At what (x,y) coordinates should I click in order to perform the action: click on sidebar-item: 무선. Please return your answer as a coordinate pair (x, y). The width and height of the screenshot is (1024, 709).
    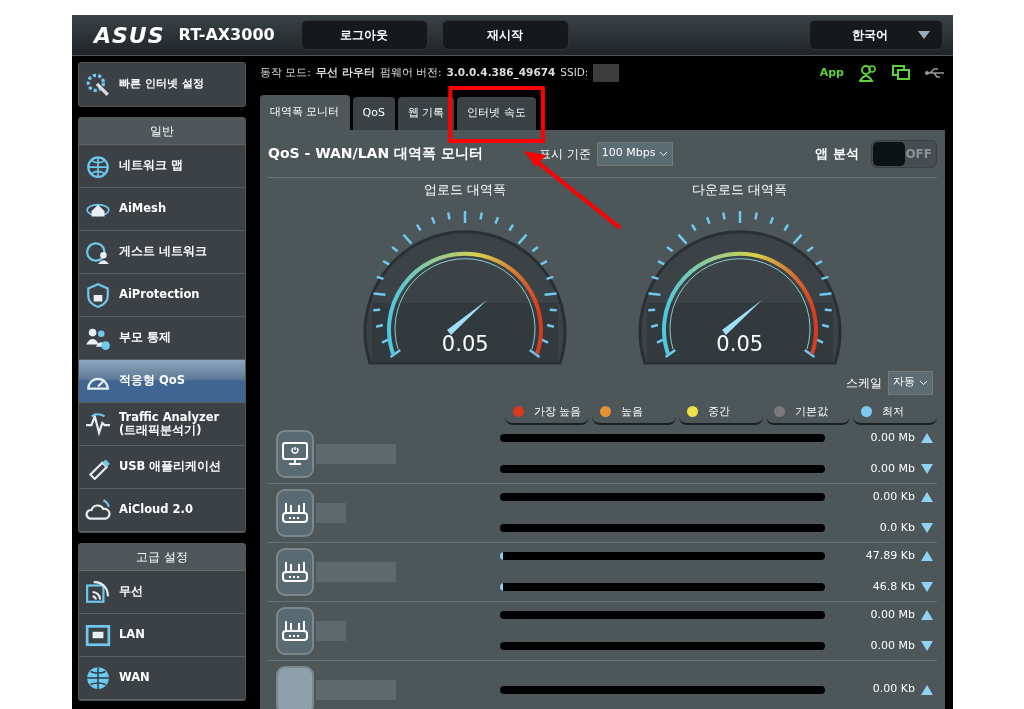
    Looking at the image, I should click on (162, 592).